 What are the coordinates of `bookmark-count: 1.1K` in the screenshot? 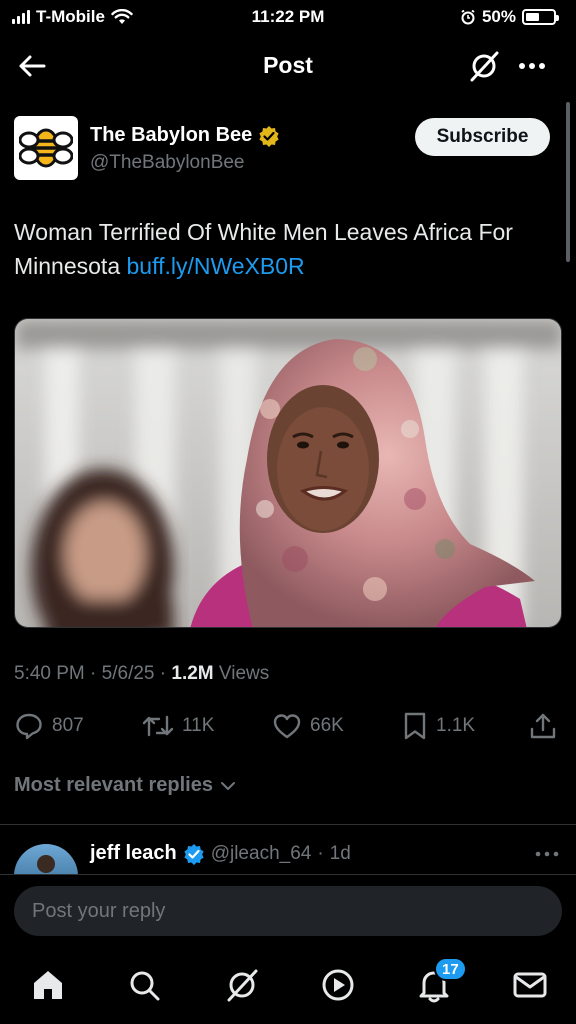 It's located at (456, 725).